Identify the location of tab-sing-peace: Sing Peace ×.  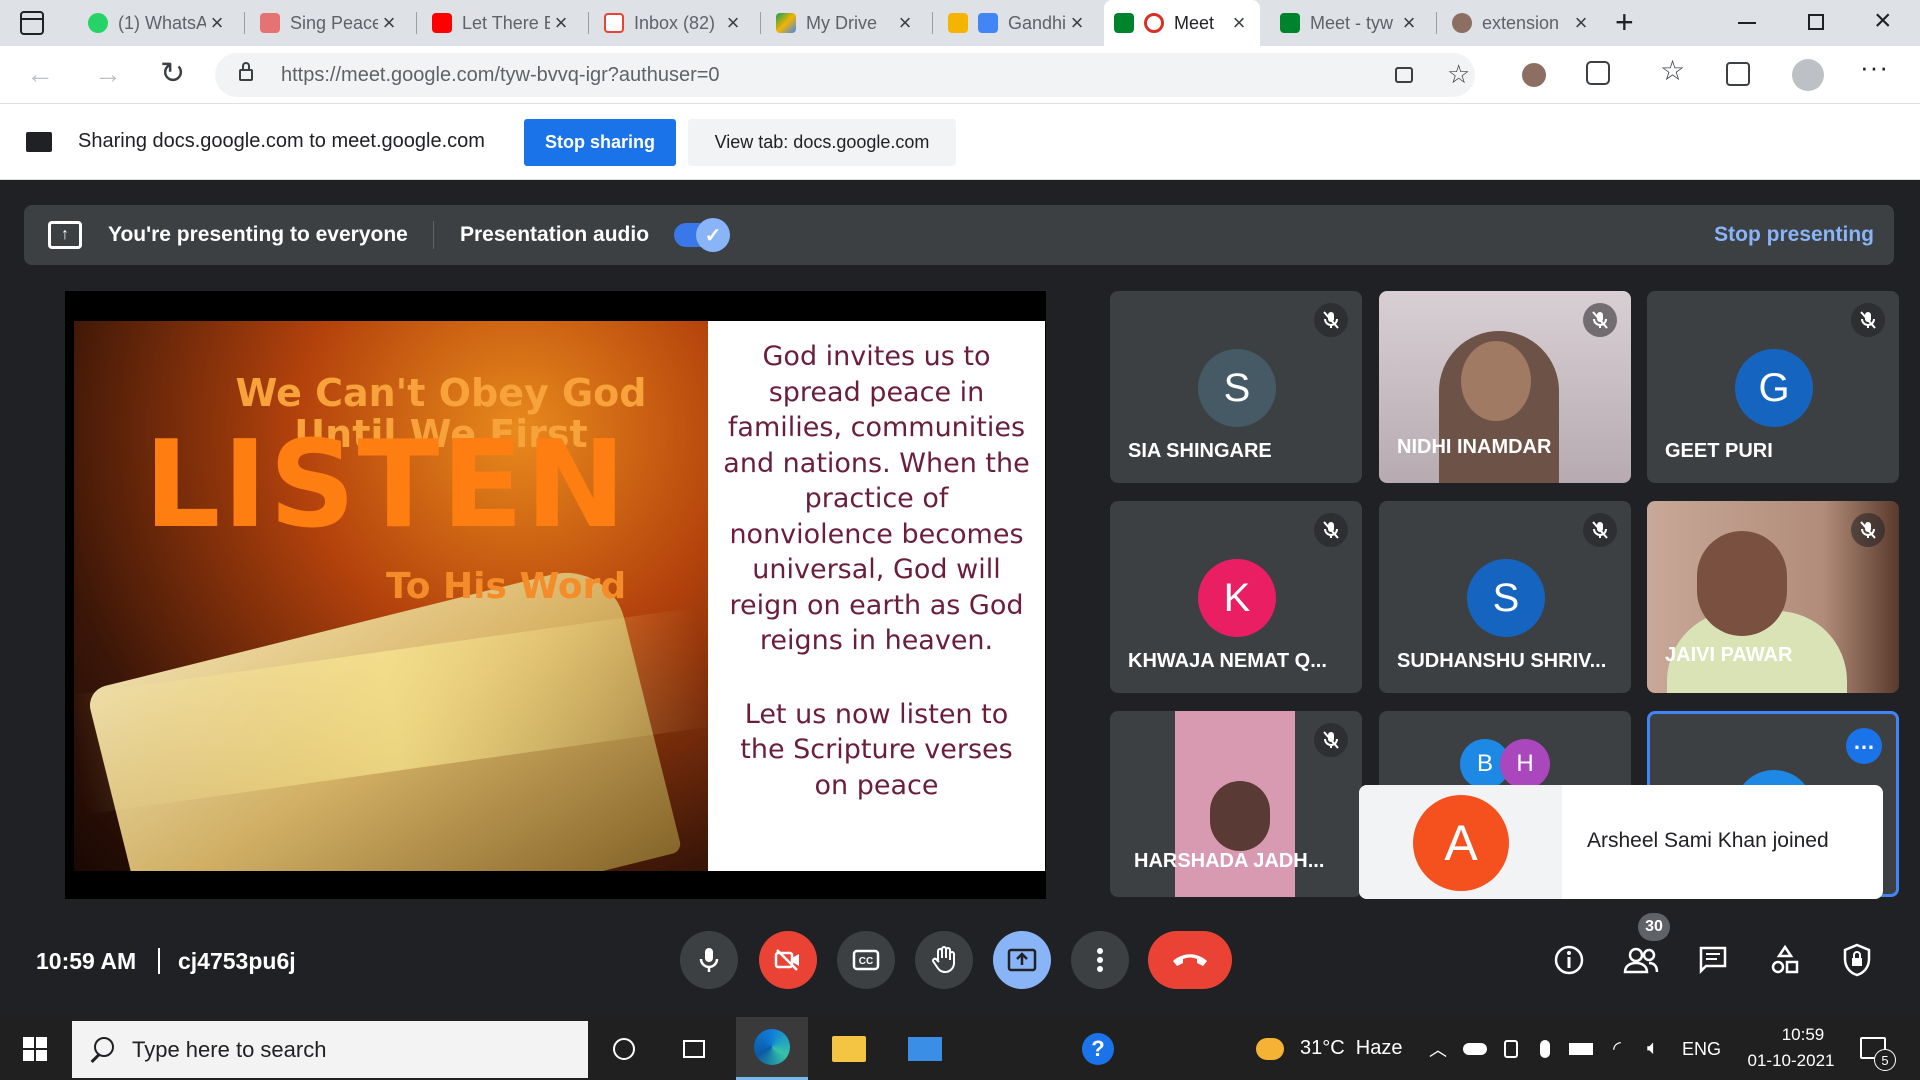
(330, 23).